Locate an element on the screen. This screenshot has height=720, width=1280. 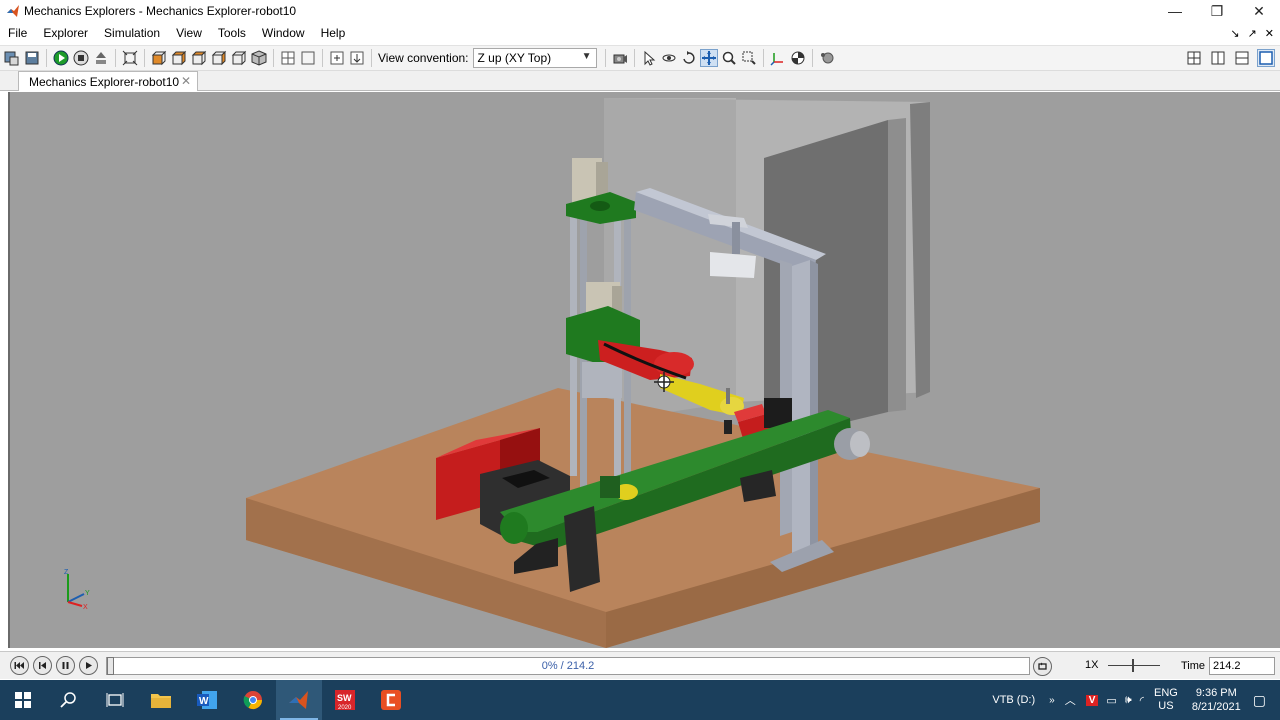
minimize-button: — is located at coordinates (1175, 11).